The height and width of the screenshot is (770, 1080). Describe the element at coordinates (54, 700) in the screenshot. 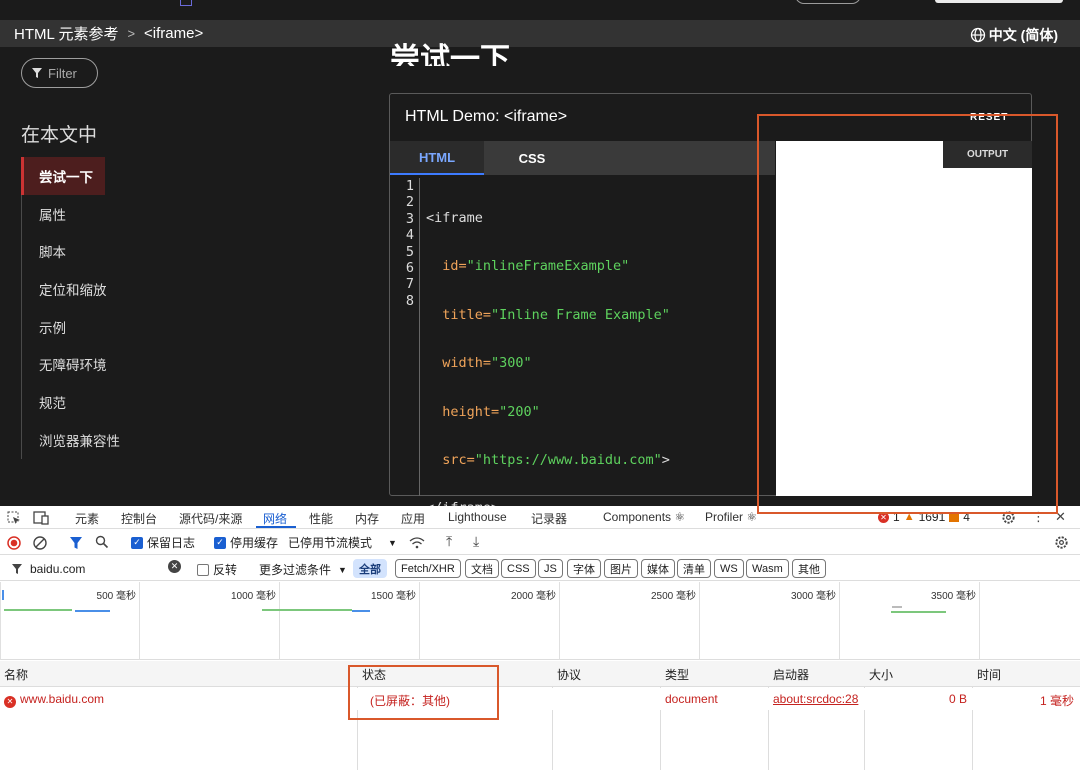

I see `request-name: ✕ www.baidu.com` at that location.